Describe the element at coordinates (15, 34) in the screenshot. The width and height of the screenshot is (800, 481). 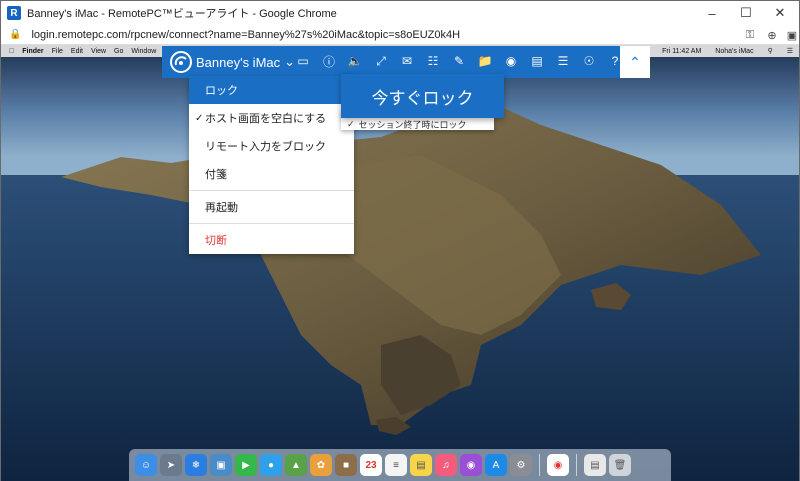
I see `lock-icon: 🔒` at that location.